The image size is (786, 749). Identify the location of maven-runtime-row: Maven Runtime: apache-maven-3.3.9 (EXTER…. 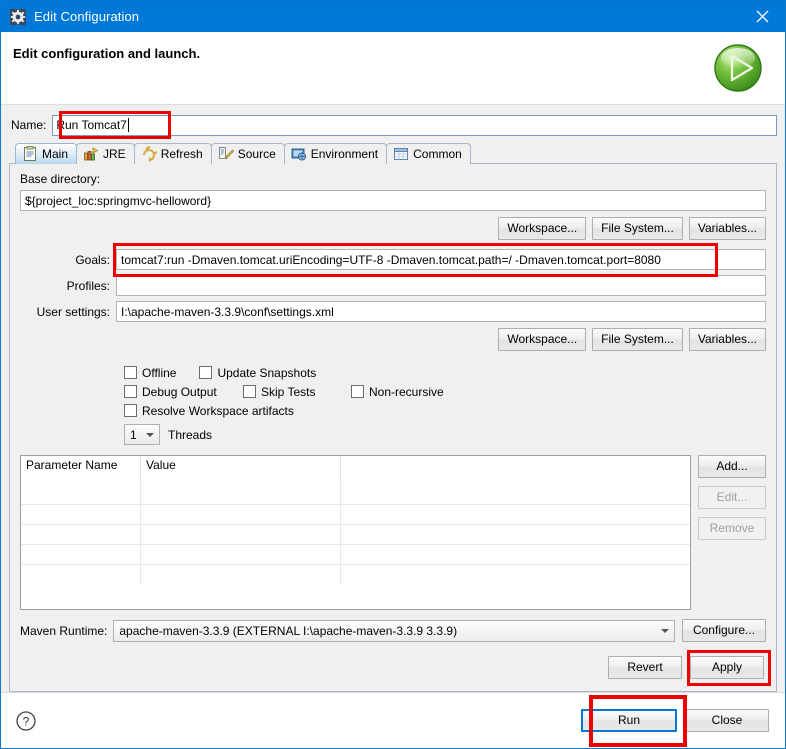
(393, 630).